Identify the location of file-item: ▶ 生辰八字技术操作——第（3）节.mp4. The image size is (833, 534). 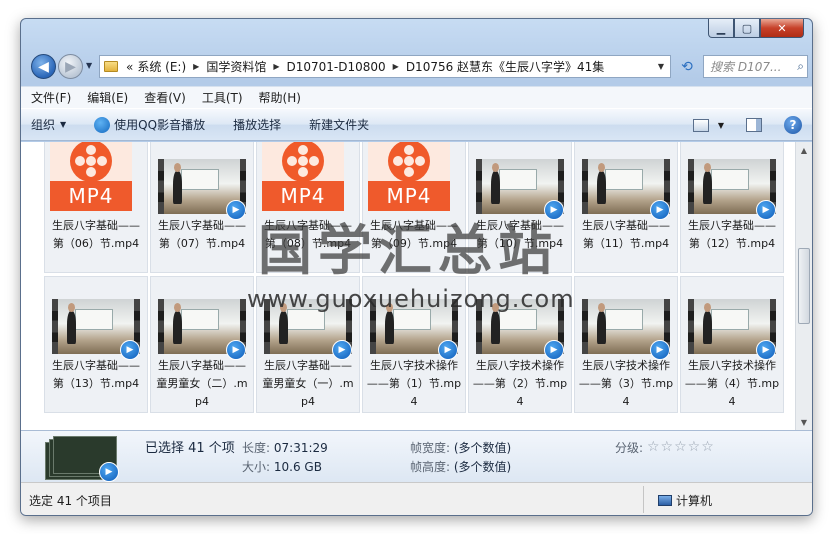
(626, 344).